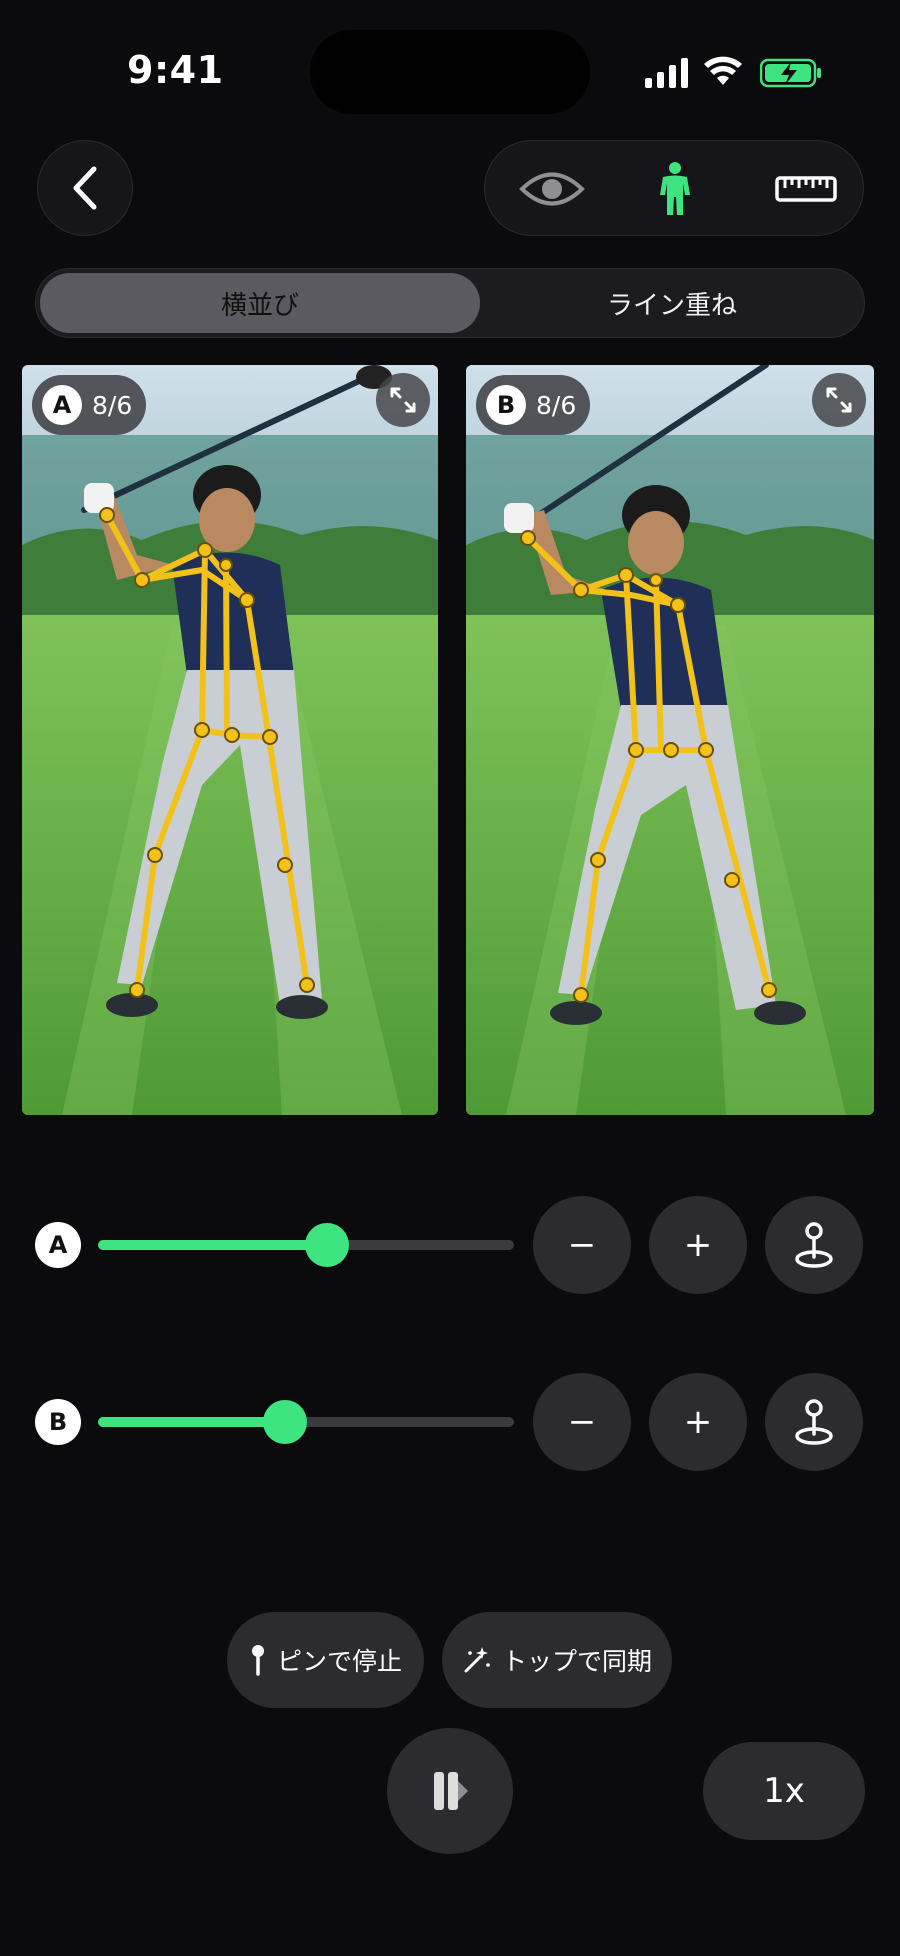  I want to click on pin-stop-button: ピンで停止, so click(325, 1660).